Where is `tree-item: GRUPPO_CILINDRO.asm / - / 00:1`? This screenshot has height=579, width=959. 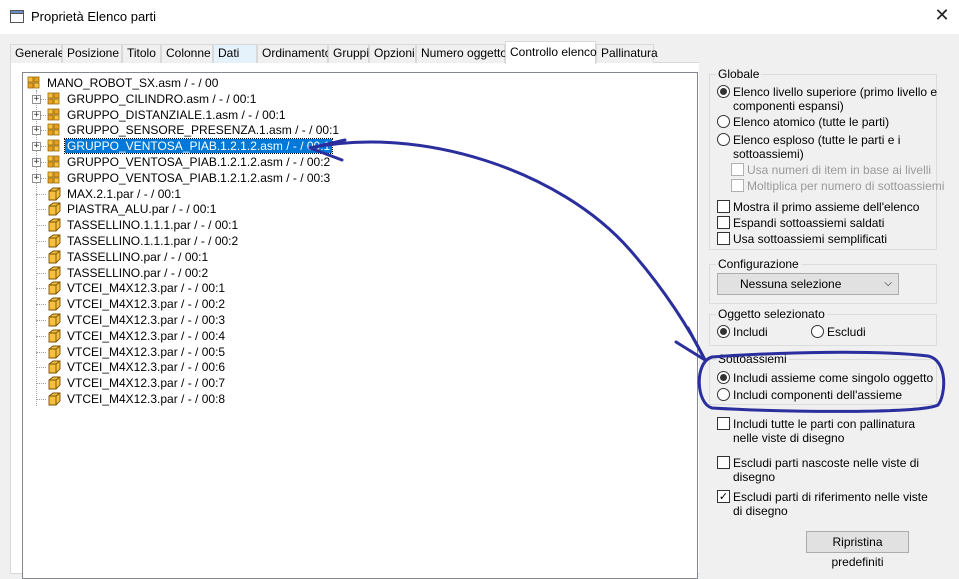 tree-item: GRUPPO_CILINDRO.asm / - / 00:1 is located at coordinates (152, 99).